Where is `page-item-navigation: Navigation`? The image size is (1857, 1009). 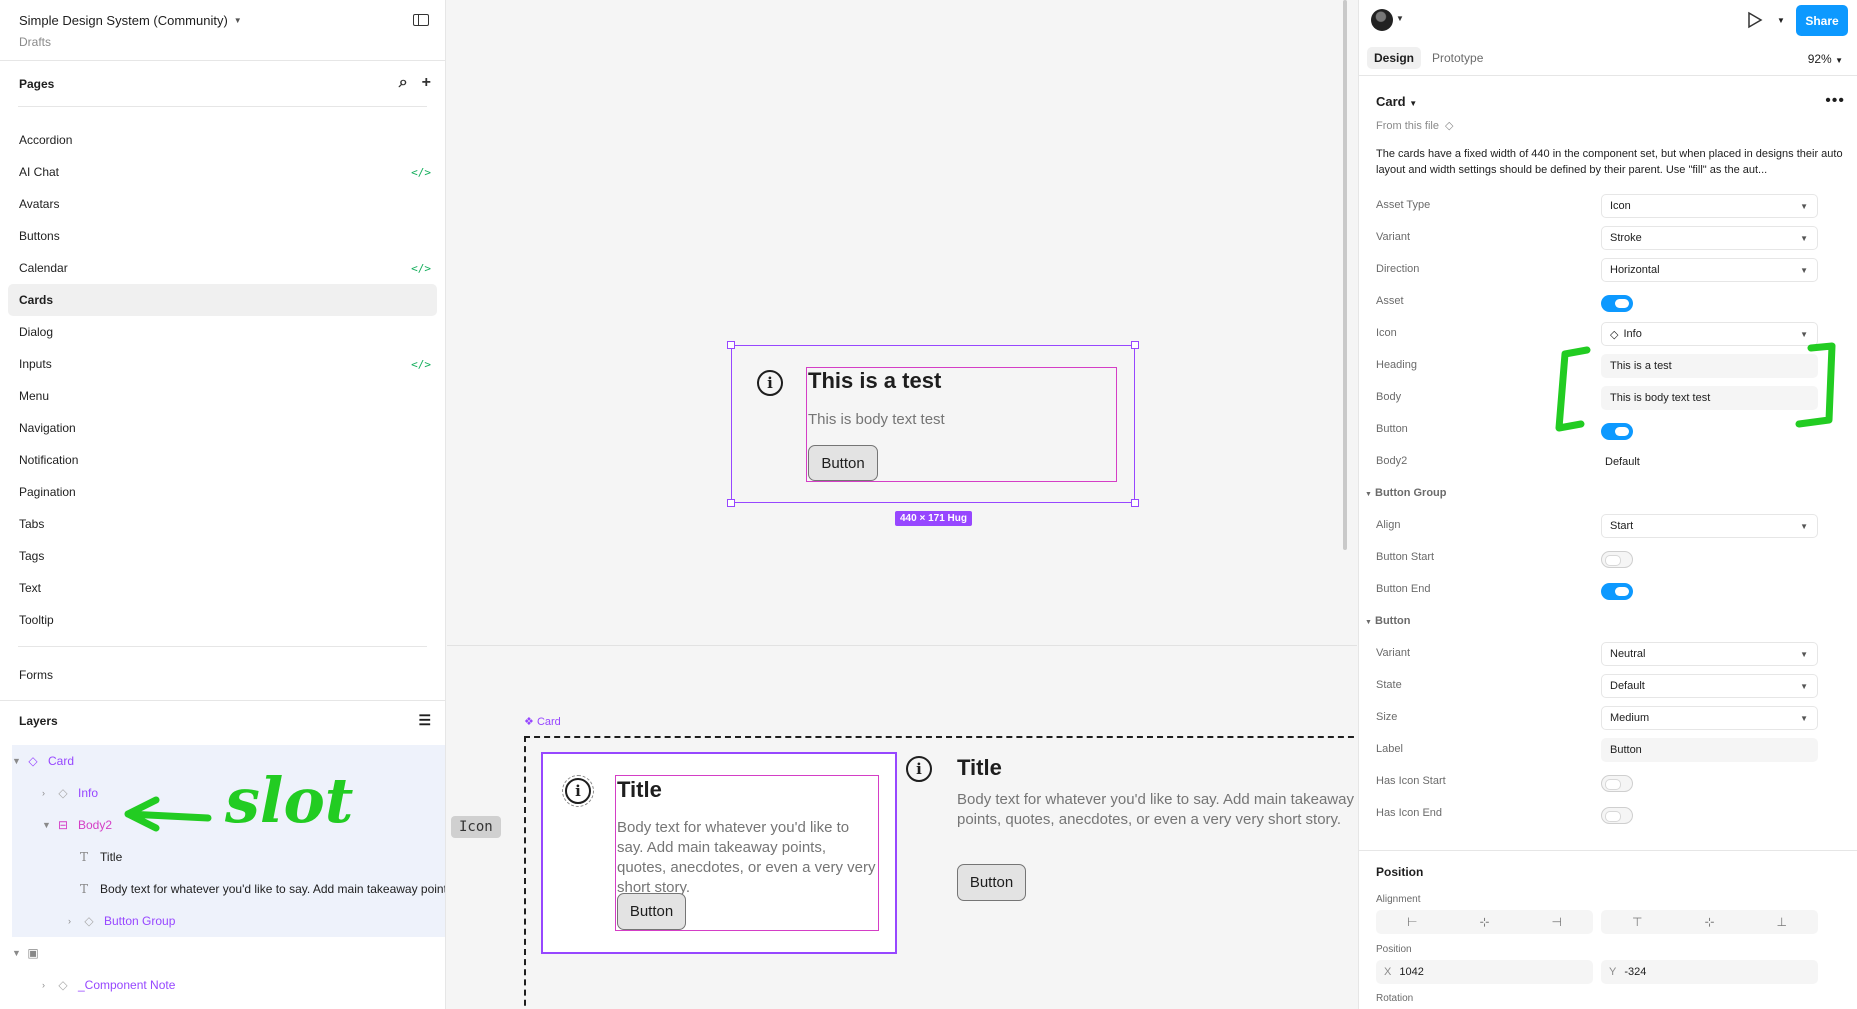
page-item-navigation: Navigation is located at coordinates (222, 428).